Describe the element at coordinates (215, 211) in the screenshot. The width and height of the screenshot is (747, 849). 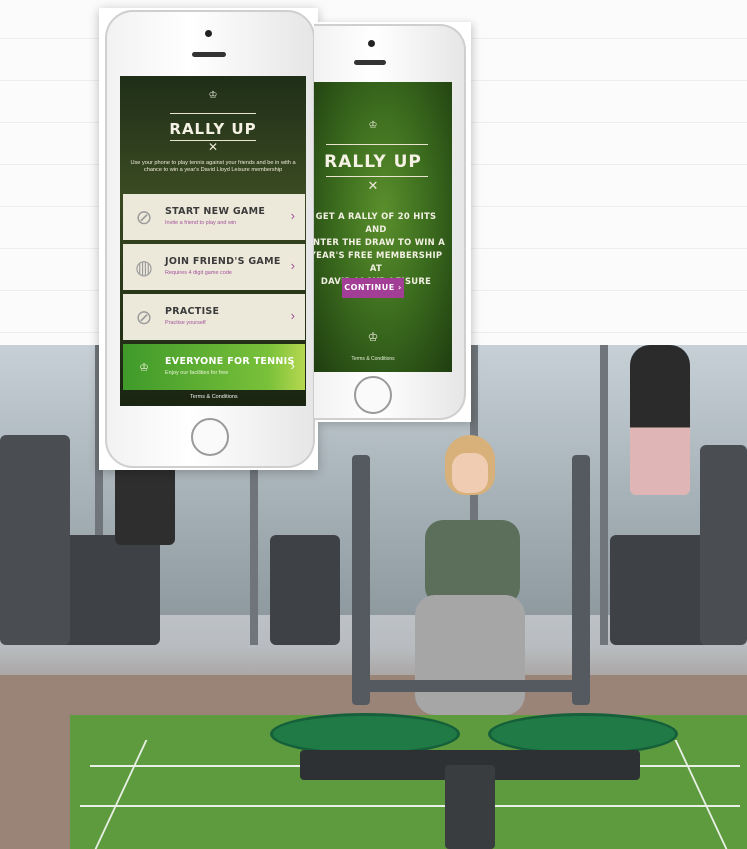
I see `menu-item-title: START NEW GAME` at that location.